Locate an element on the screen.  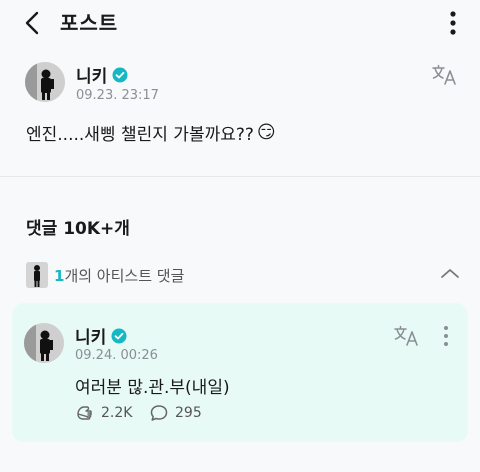
chevron-up-icon is located at coordinates (450, 273).